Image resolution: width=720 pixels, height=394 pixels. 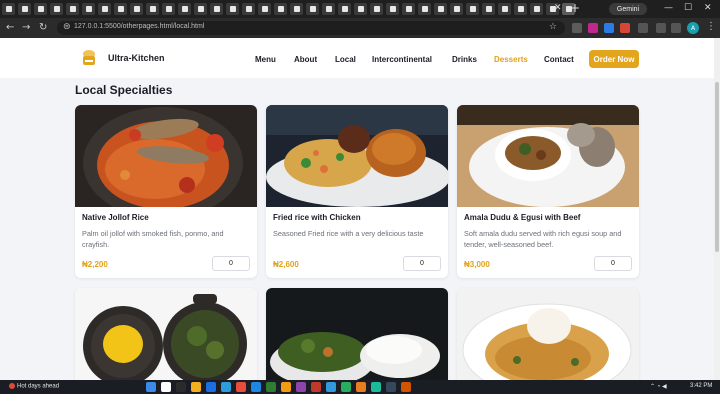 What do you see at coordinates (278, 387) in the screenshot?
I see `taskbar-apps` at bounding box center [278, 387].